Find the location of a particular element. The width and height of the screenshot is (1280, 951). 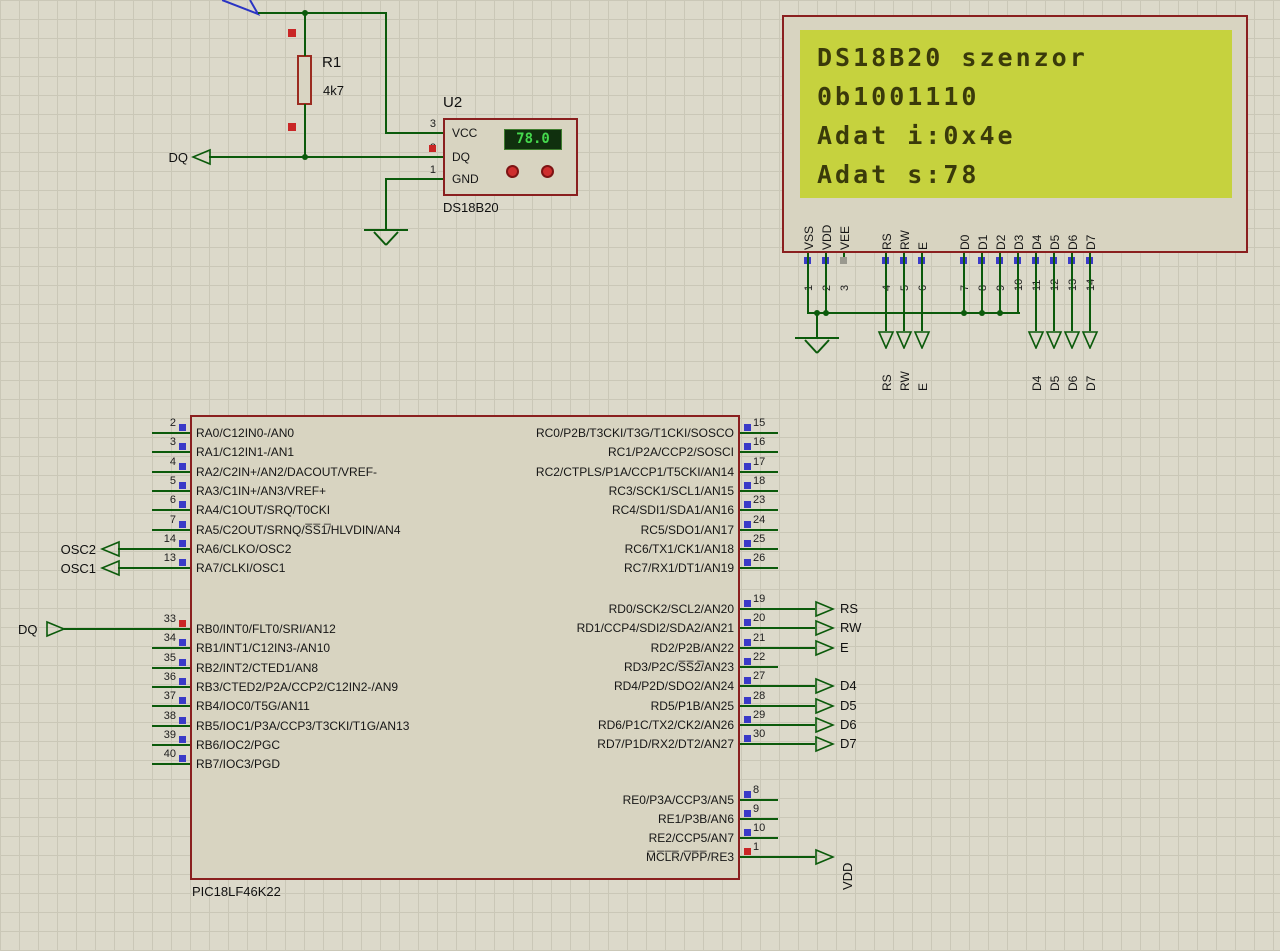

mcu-pin-number: 33 is located at coordinates (169, 619).